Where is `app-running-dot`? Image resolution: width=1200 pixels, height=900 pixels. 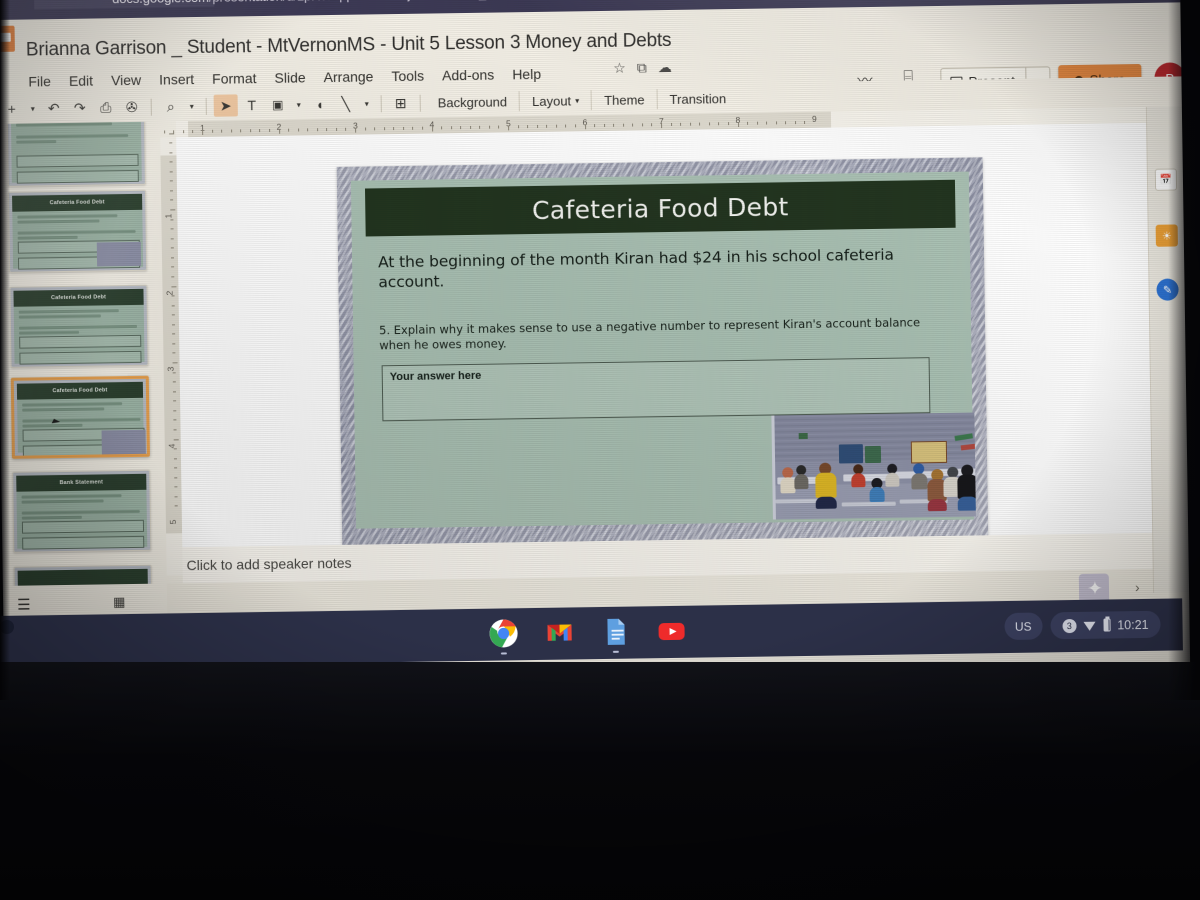
app-running-dot is located at coordinates (615, 651).